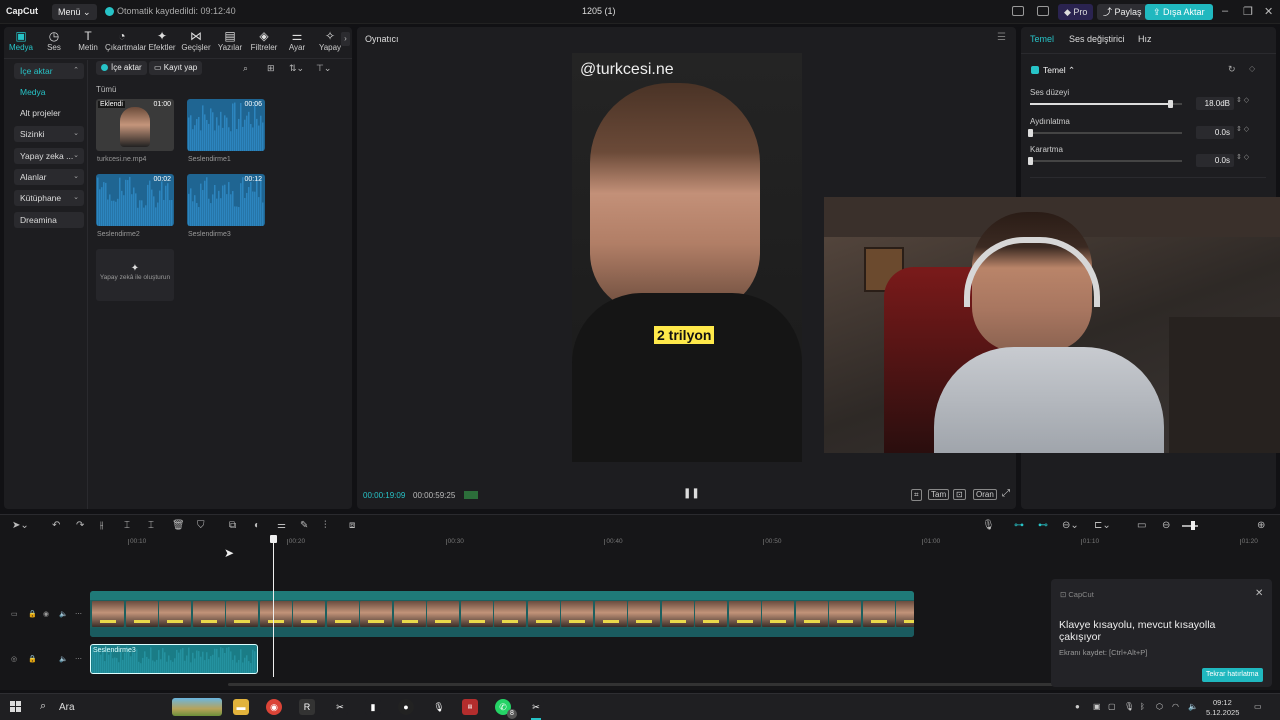  Describe the element at coordinates (325, 525) in the screenshot. I see `audio-split-icon: ⫶` at that location.